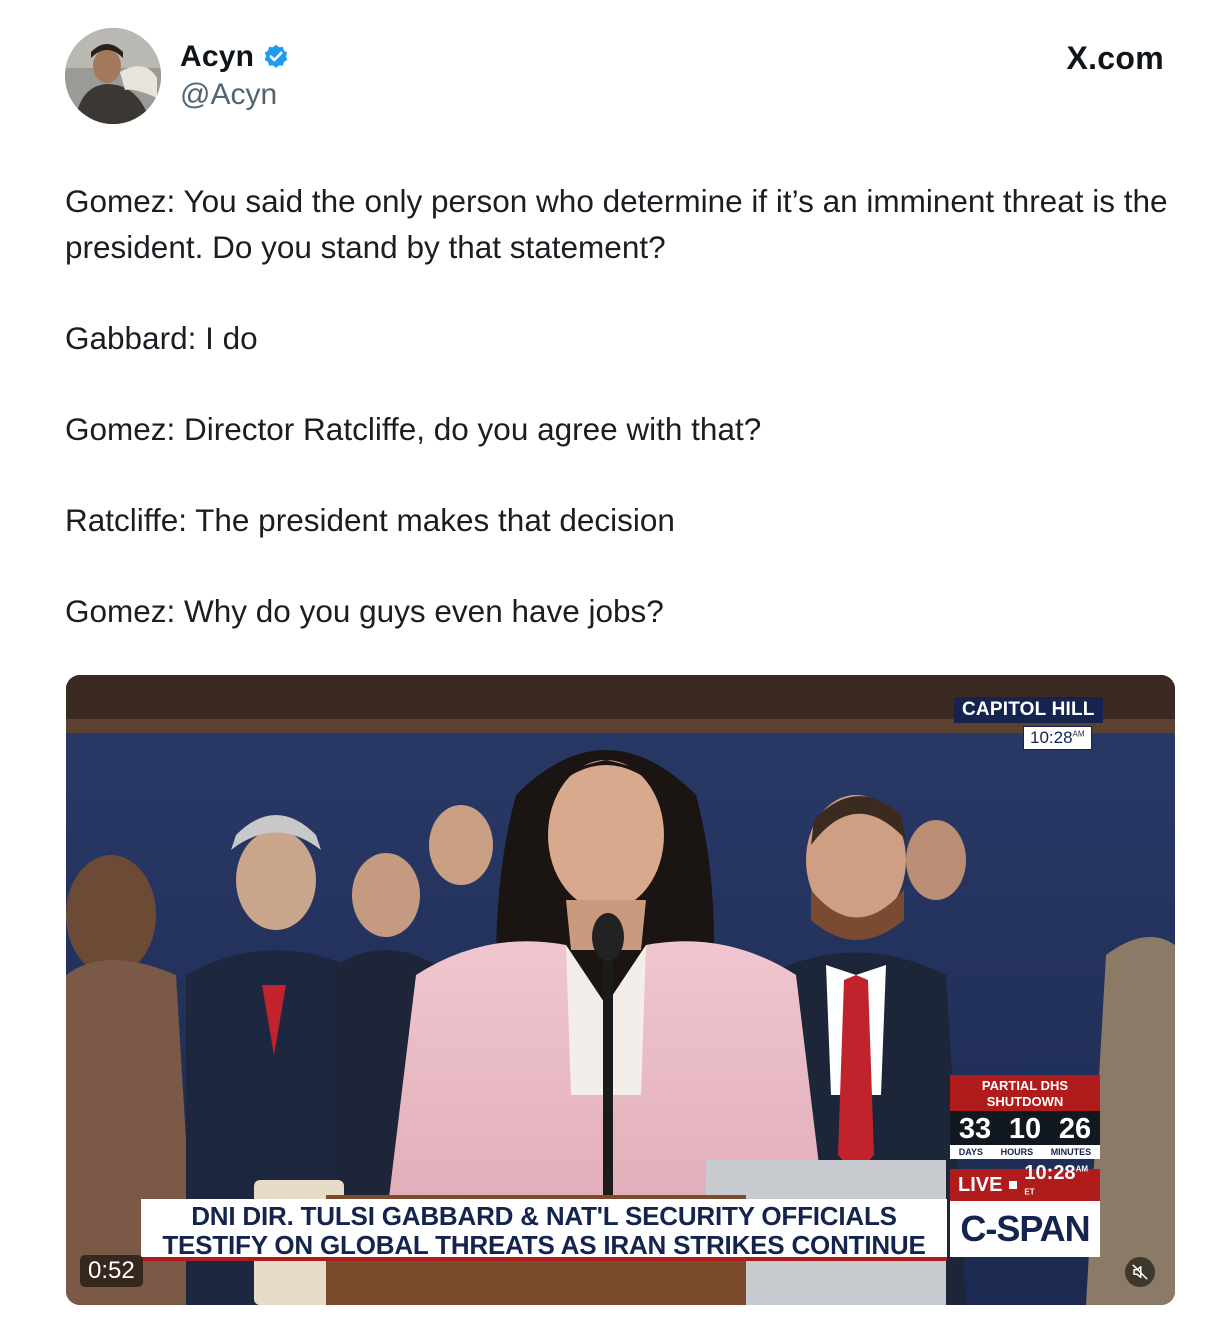 This screenshot has width=1227, height=1339. What do you see at coordinates (364, 611) in the screenshot?
I see `tweet-paragraph: Gomez: Why do you guys even have jobs?` at bounding box center [364, 611].